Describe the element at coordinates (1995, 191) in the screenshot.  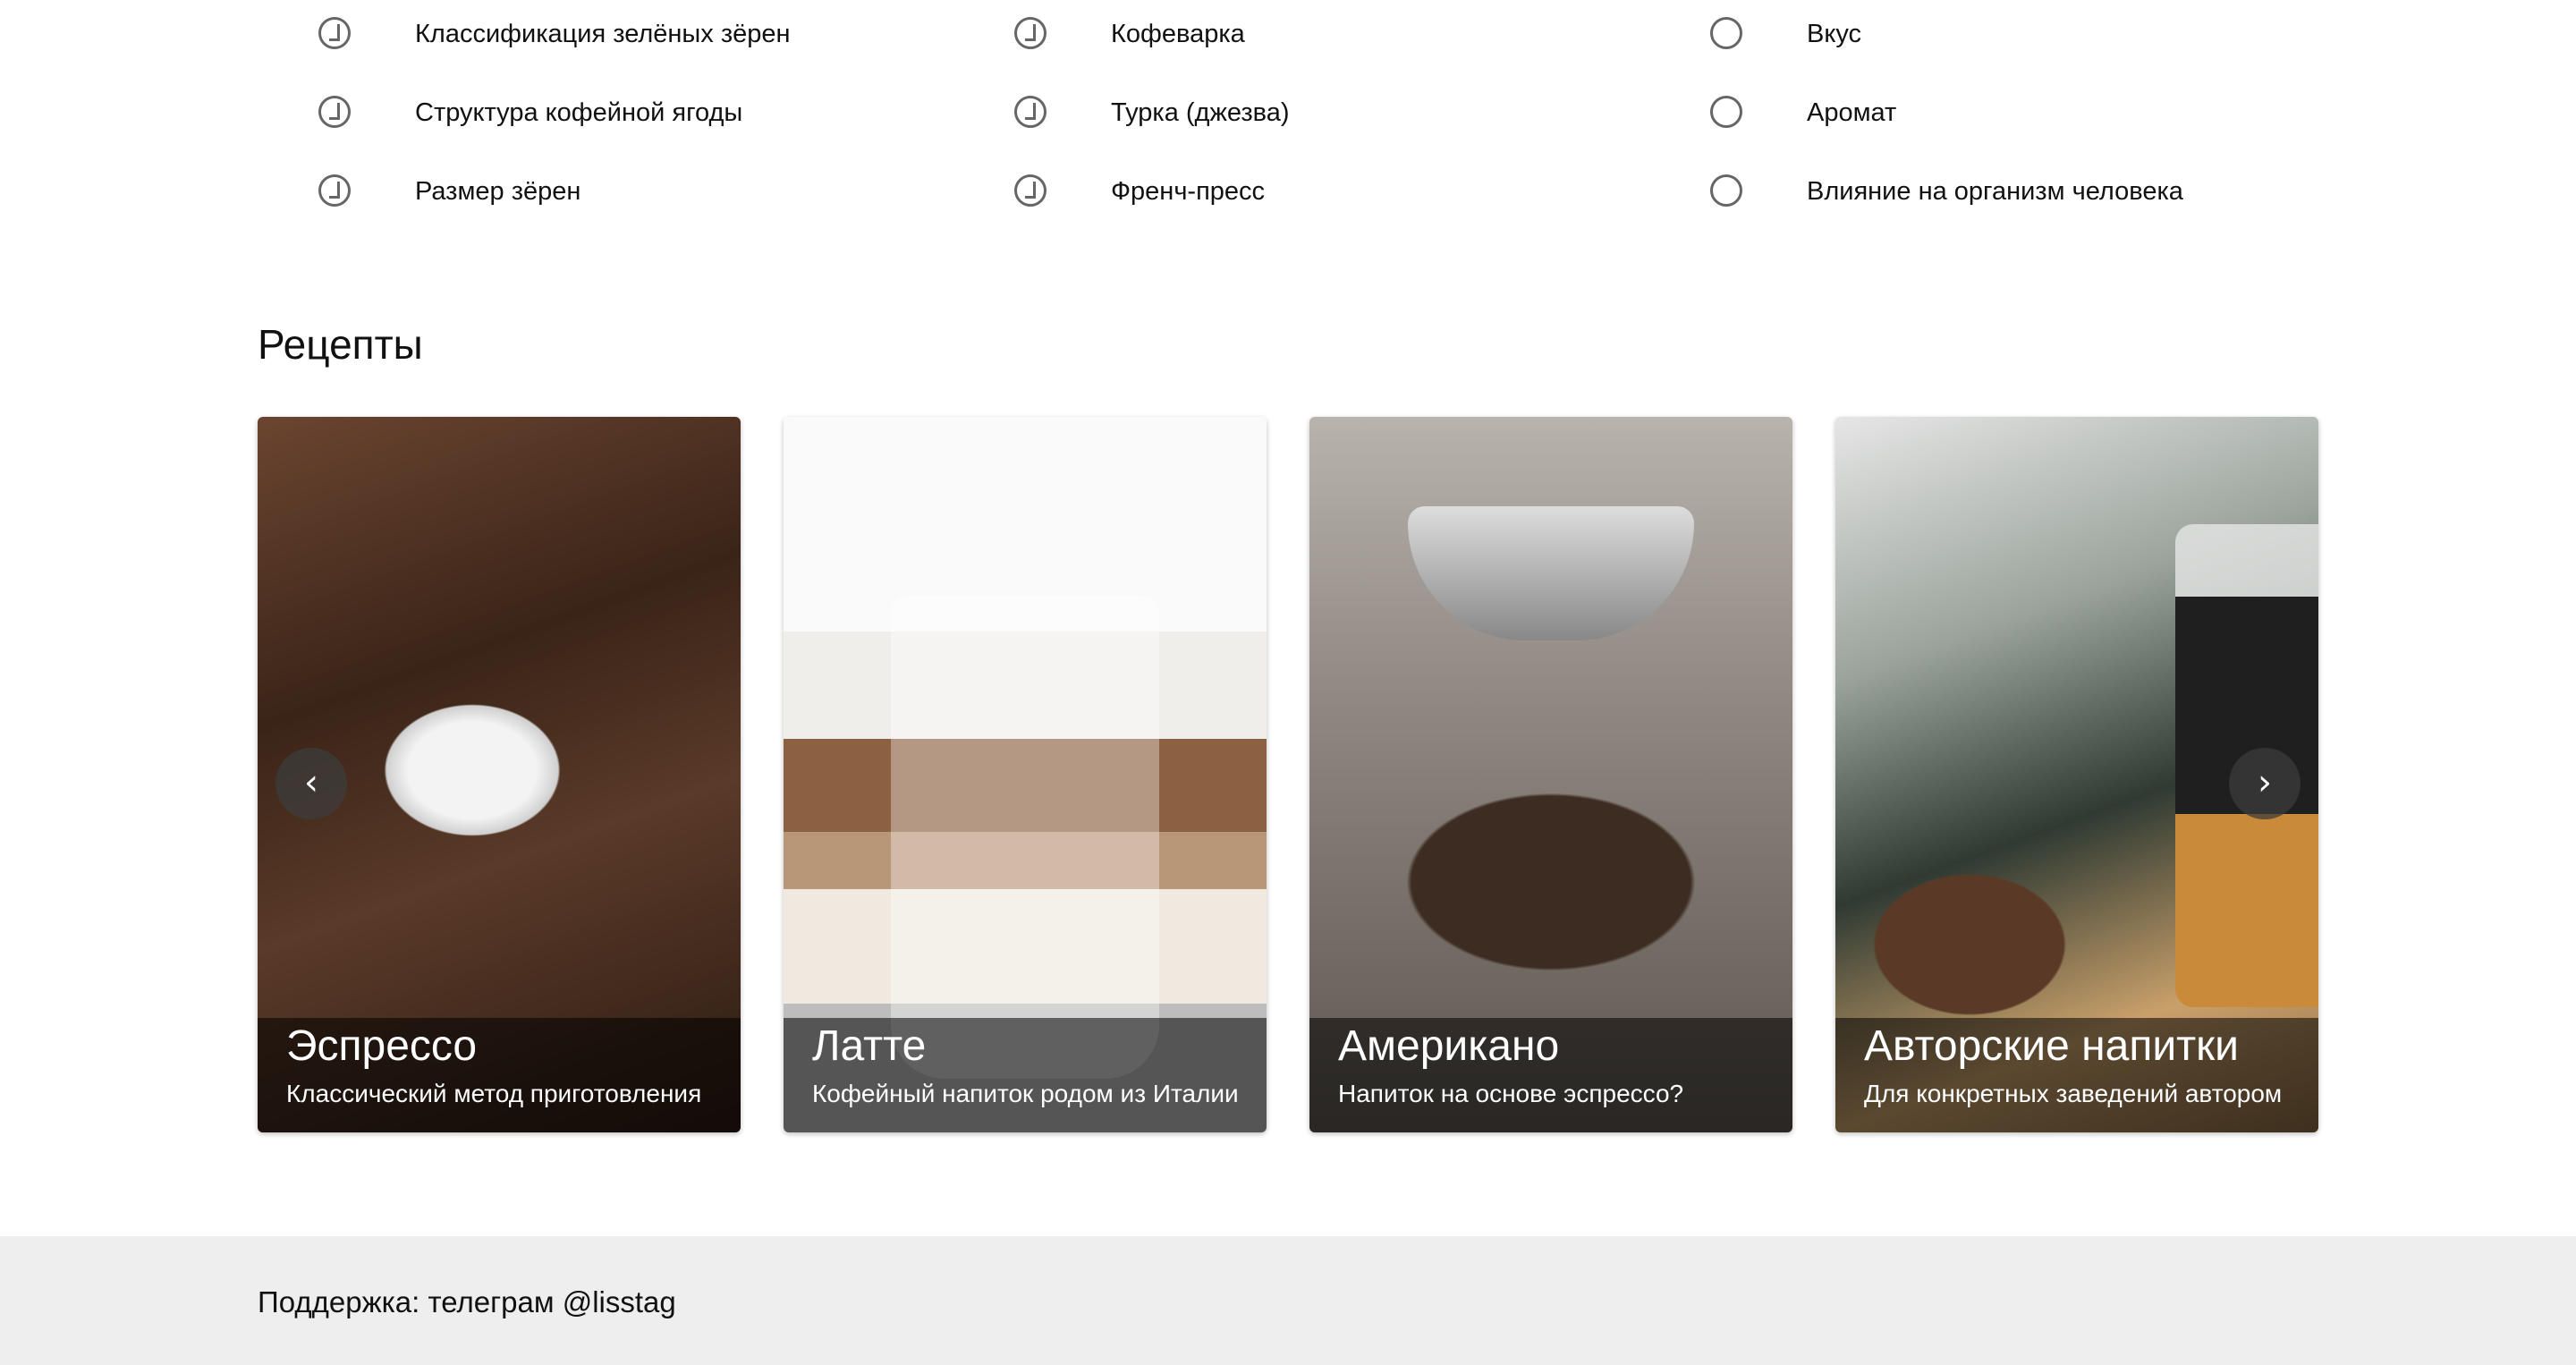
I see `checklist-item-label: Влияние на организм человека` at that location.